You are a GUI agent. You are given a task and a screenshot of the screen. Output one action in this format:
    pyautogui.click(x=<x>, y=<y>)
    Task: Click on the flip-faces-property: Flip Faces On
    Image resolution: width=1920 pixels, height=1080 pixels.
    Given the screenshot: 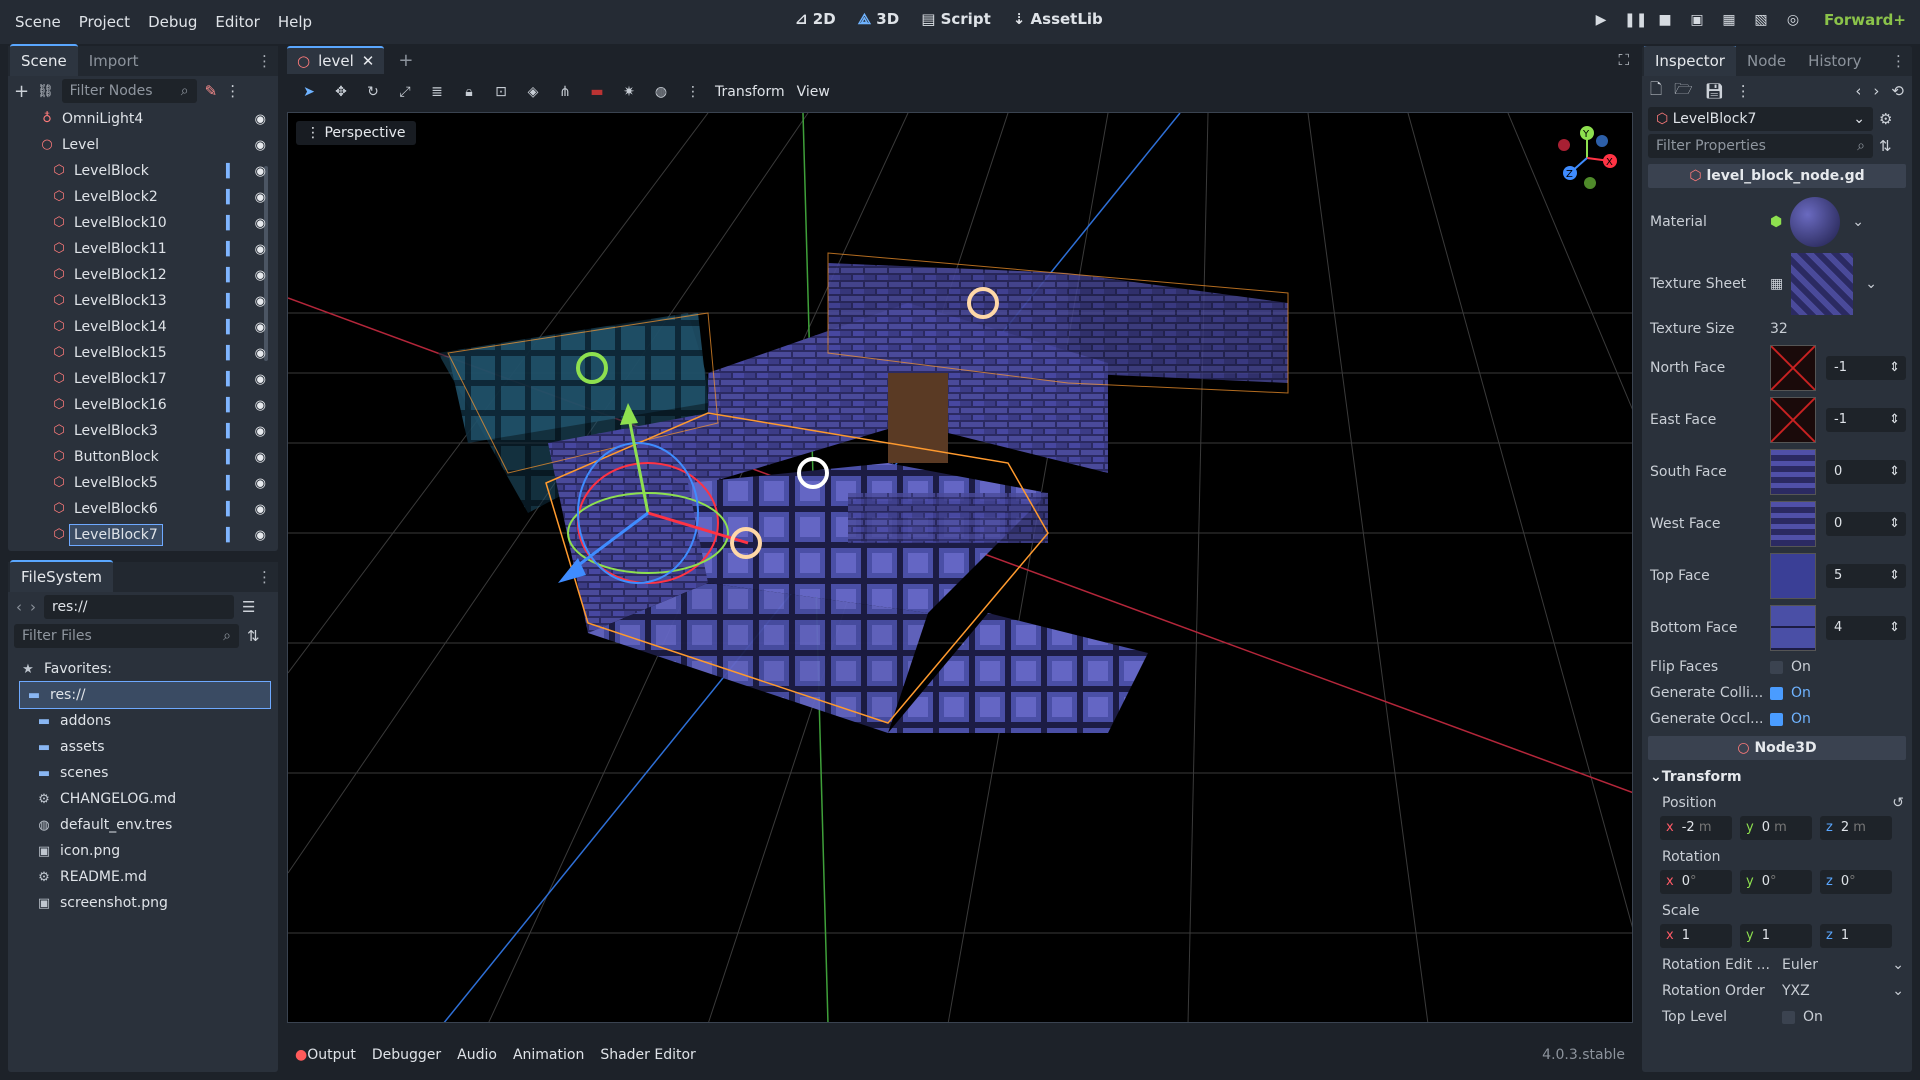 What is the action you would take?
    pyautogui.click(x=1777, y=667)
    